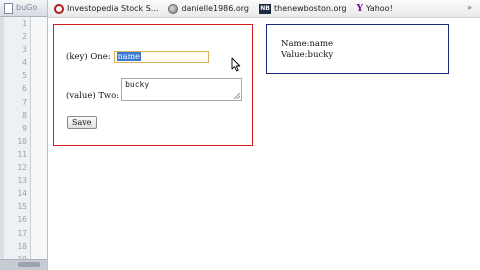 The height and width of the screenshot is (270, 480). What do you see at coordinates (24, 115) in the screenshot?
I see `line-number: 8` at bounding box center [24, 115].